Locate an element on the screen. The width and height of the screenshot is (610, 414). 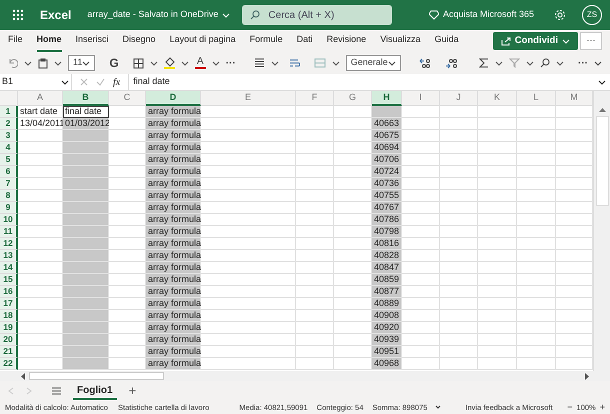
bold-button: G is located at coordinates (114, 63).